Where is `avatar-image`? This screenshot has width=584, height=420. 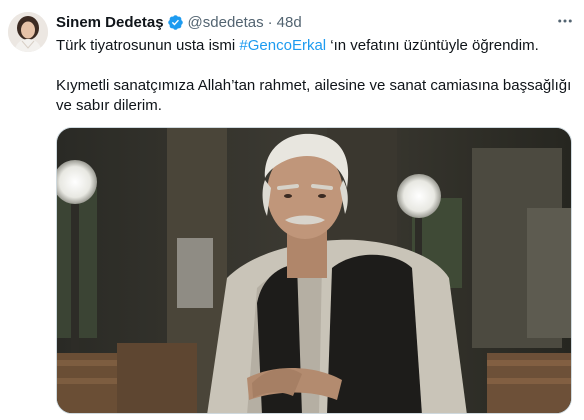 avatar-image is located at coordinates (28, 32).